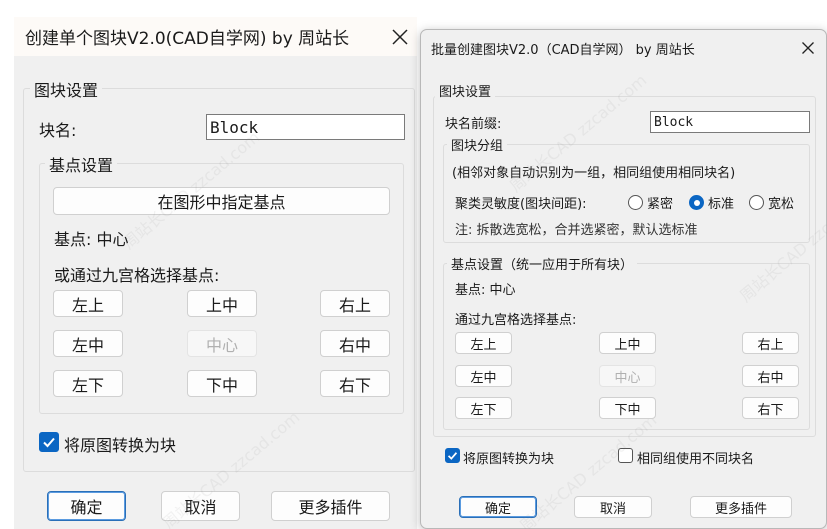  Describe the element at coordinates (576, 230) in the screenshot. I see `sensitivity-note: 注: 拆散选宽松，合并选紧密，默认选标准` at that location.